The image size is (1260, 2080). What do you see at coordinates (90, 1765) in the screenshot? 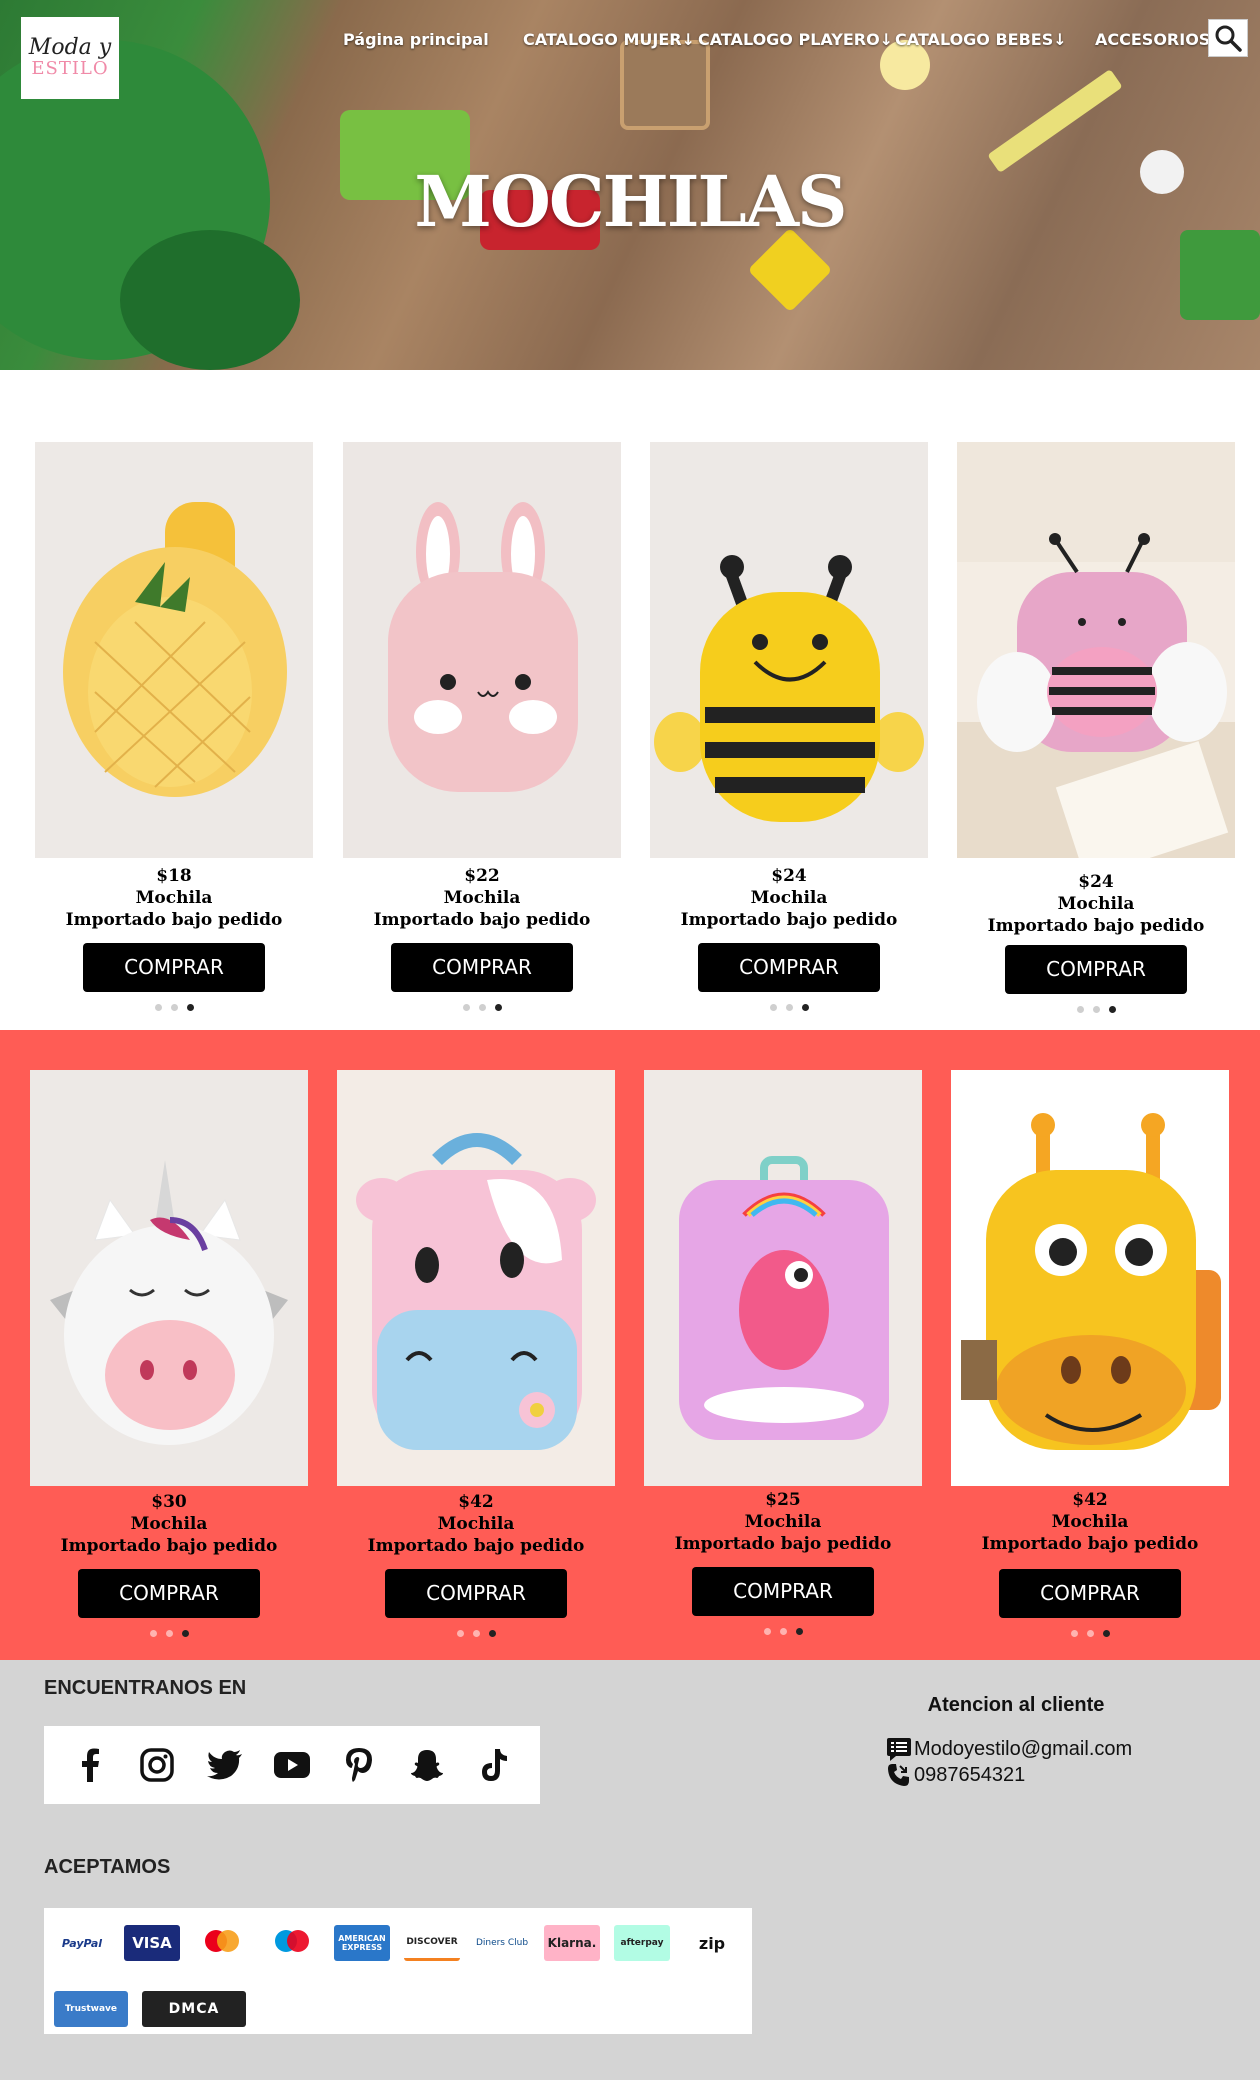
I see `facebook-icon` at bounding box center [90, 1765].